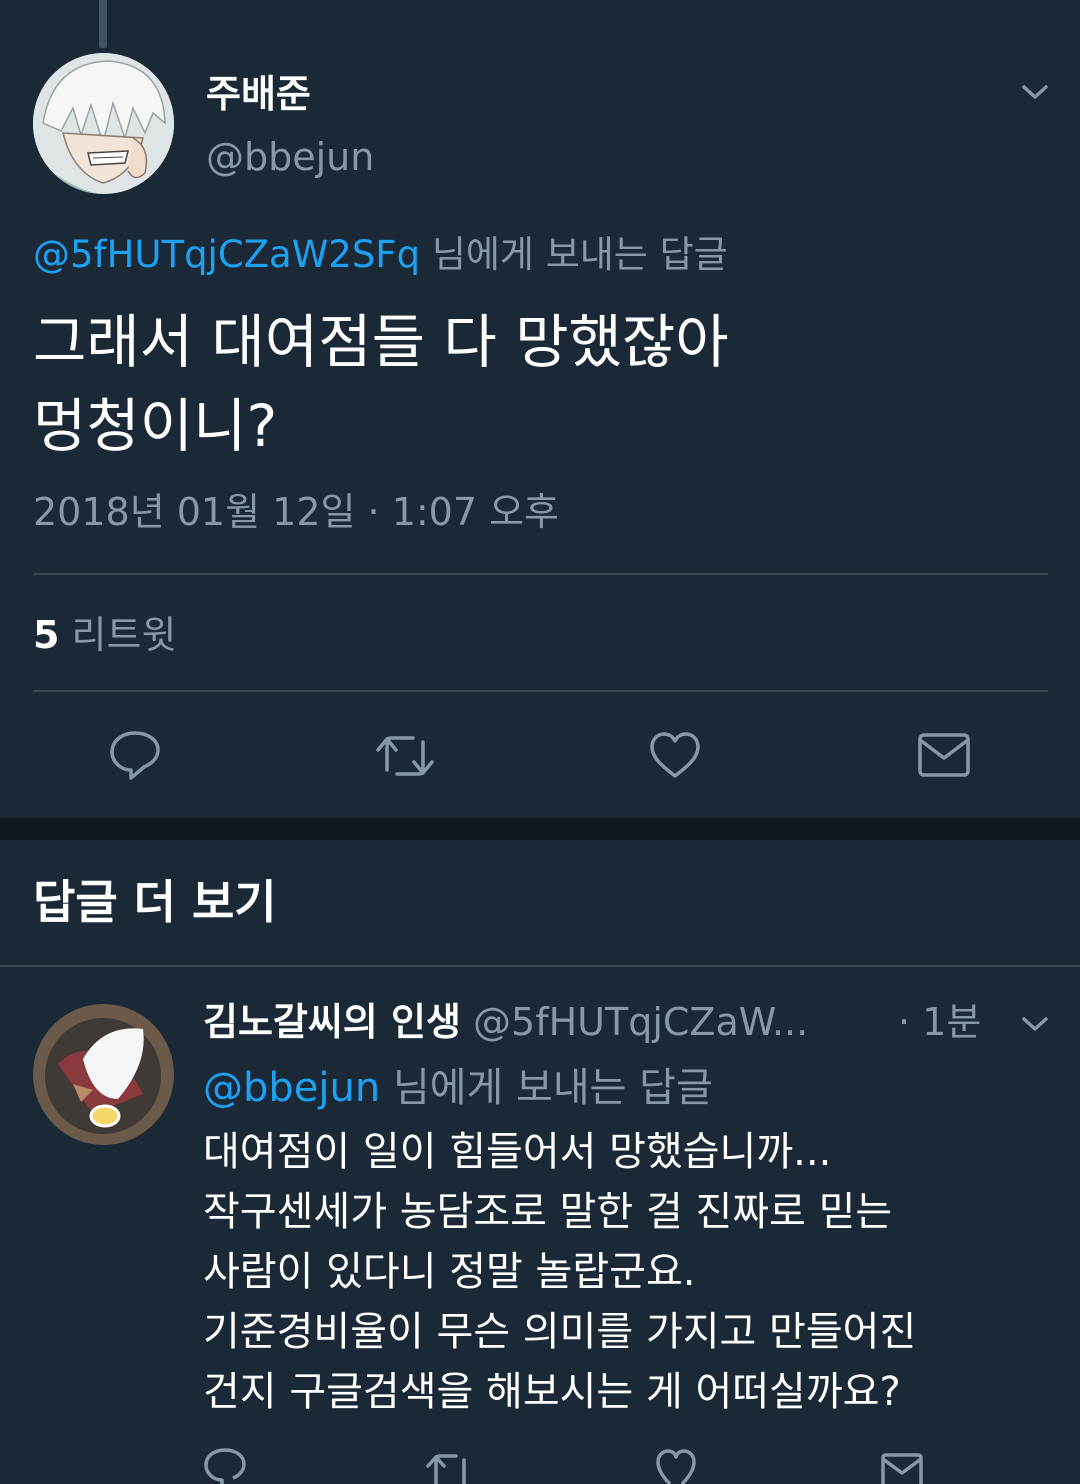  What do you see at coordinates (675, 756) in the screenshot?
I see `like-heart-icon` at bounding box center [675, 756].